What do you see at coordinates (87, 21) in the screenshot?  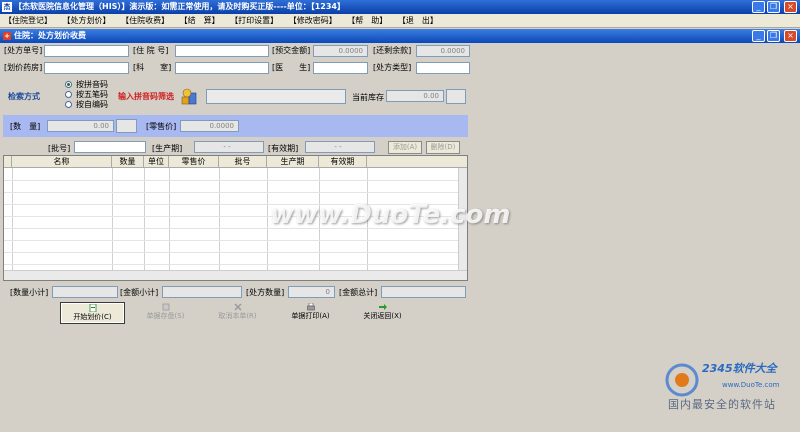 I see `menu-item-pricing: 【处方划价】` at bounding box center [87, 21].